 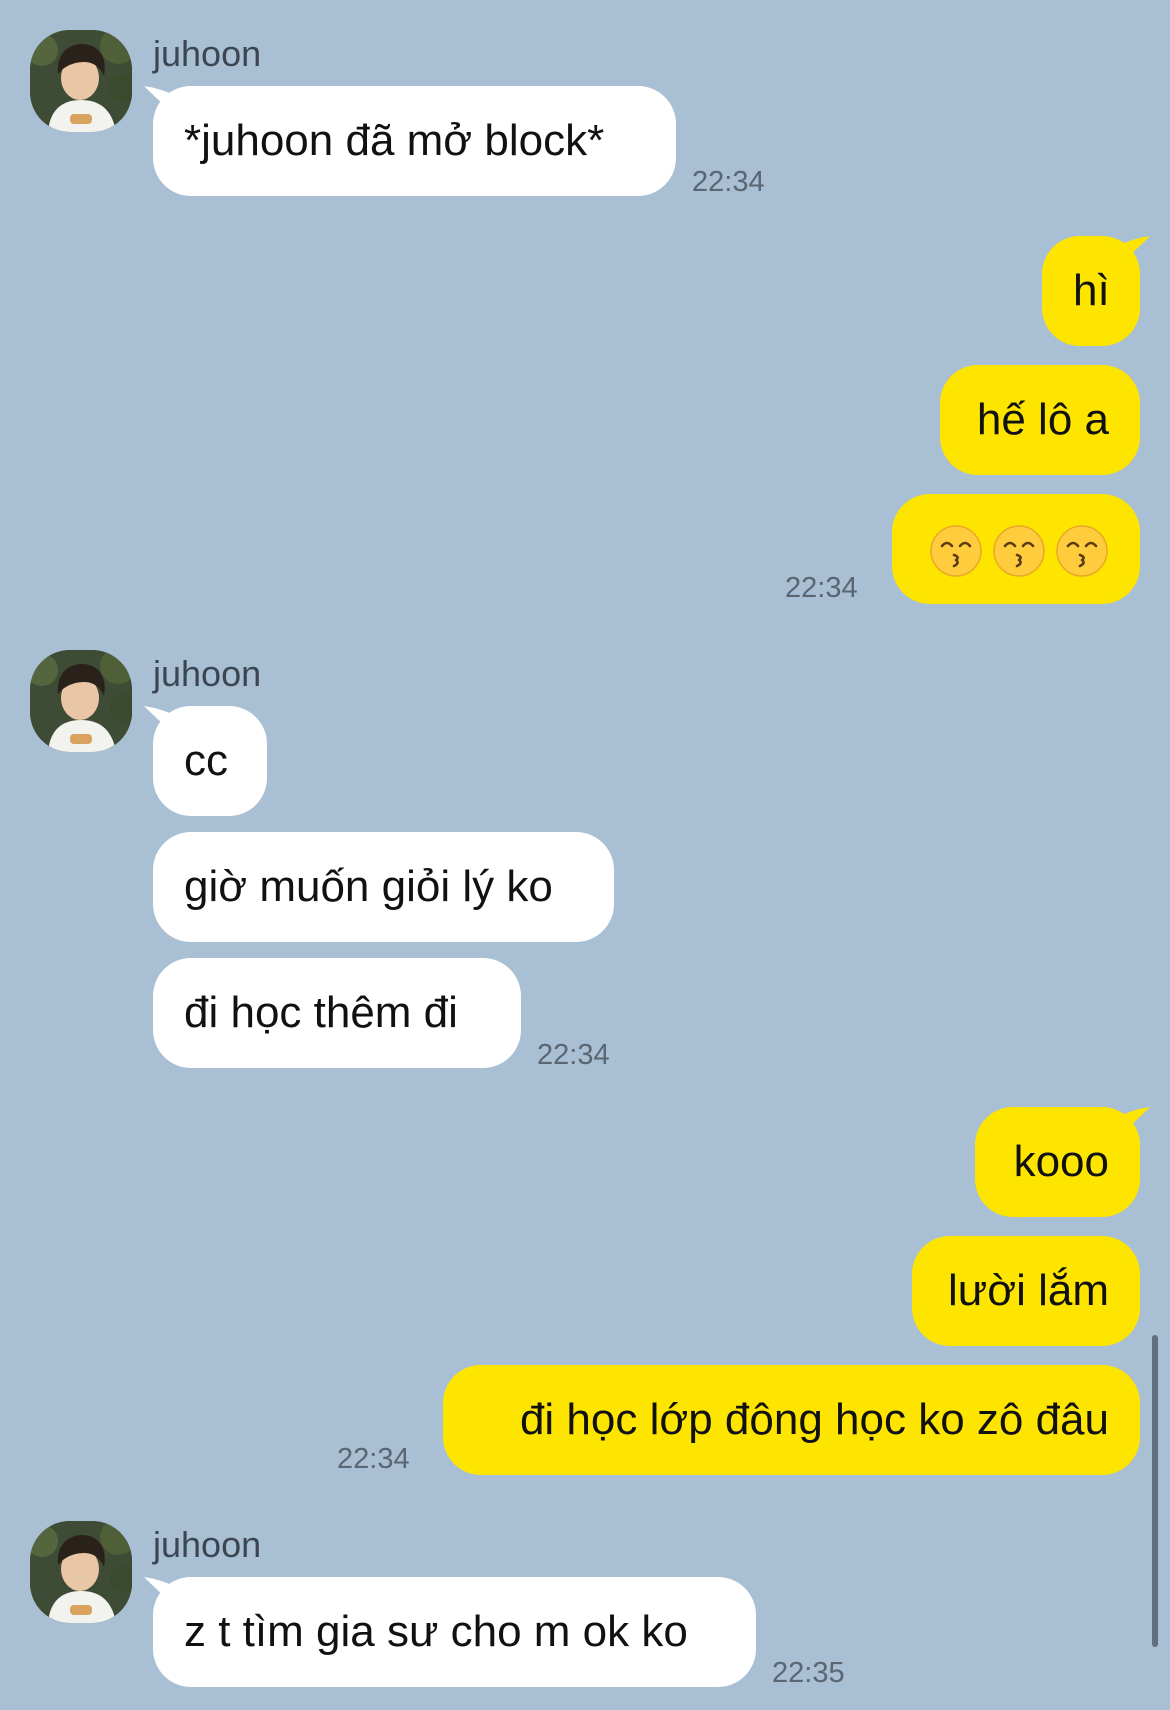 I want to click on emoji-message-bubble, so click(x=1016, y=549).